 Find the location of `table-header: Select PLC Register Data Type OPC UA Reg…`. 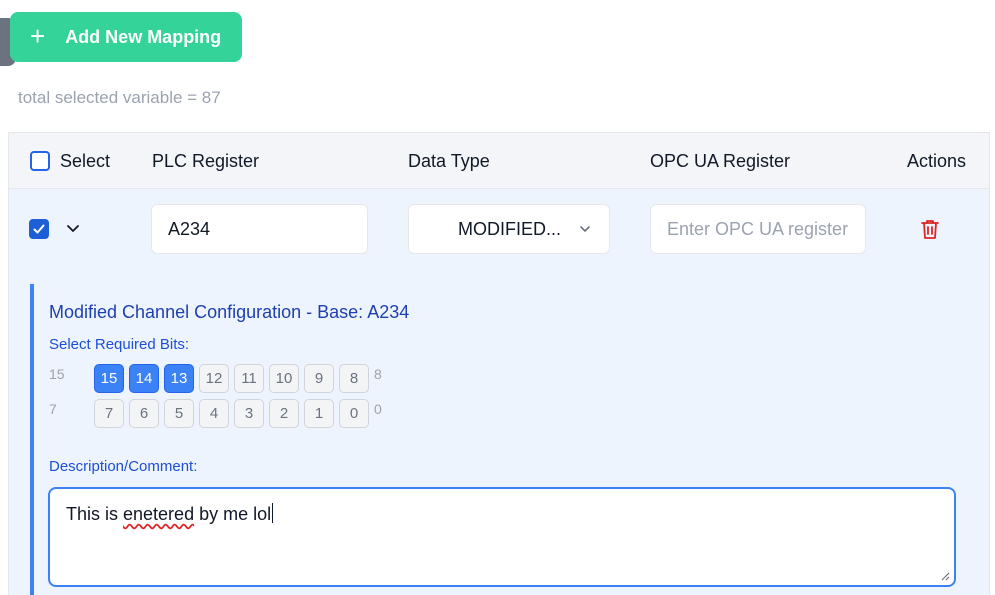

table-header: Select PLC Register Data Type OPC UA Reg… is located at coordinates (499, 161).